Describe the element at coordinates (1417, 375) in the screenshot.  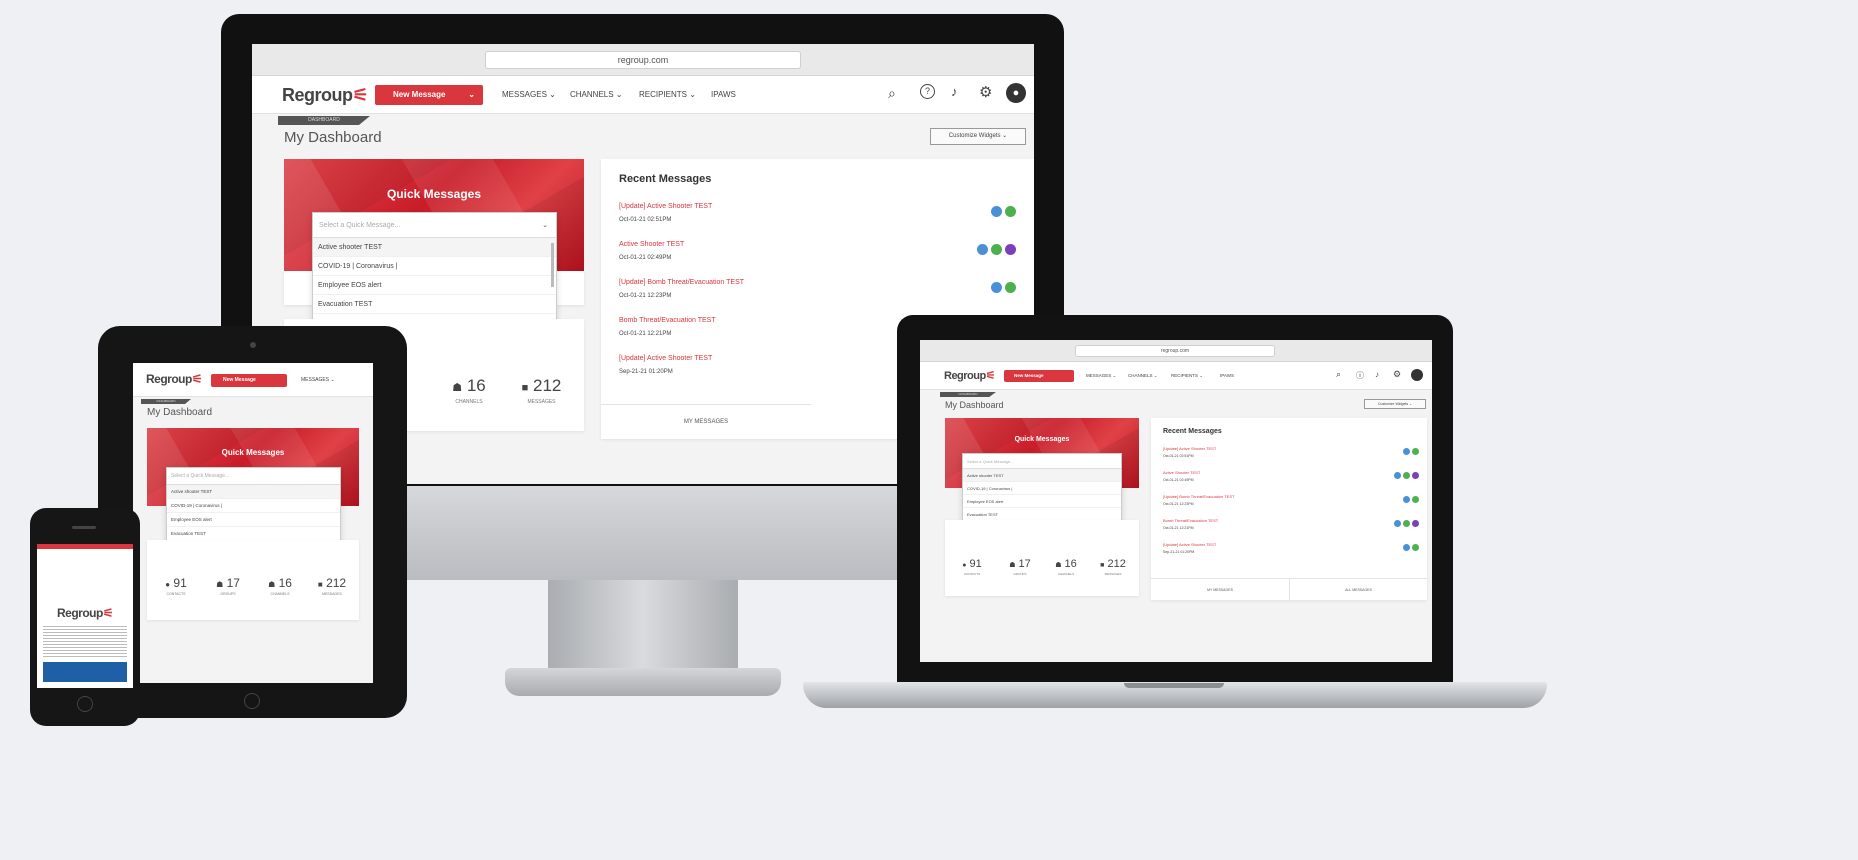
I see `user-icon` at that location.